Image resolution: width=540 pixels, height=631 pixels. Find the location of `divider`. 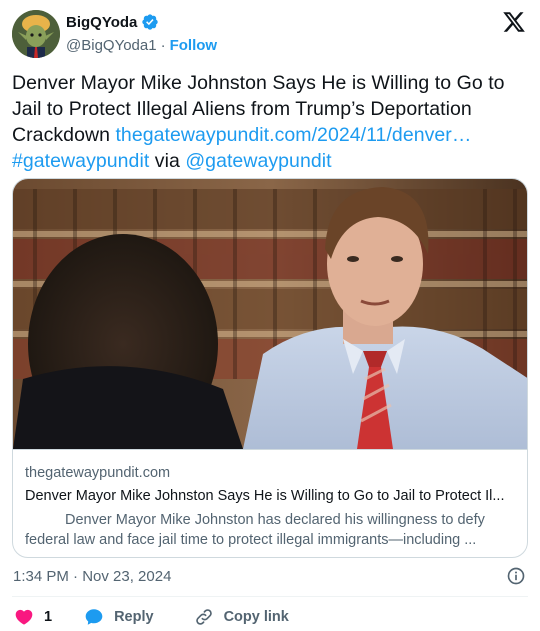

divider is located at coordinates (270, 596).